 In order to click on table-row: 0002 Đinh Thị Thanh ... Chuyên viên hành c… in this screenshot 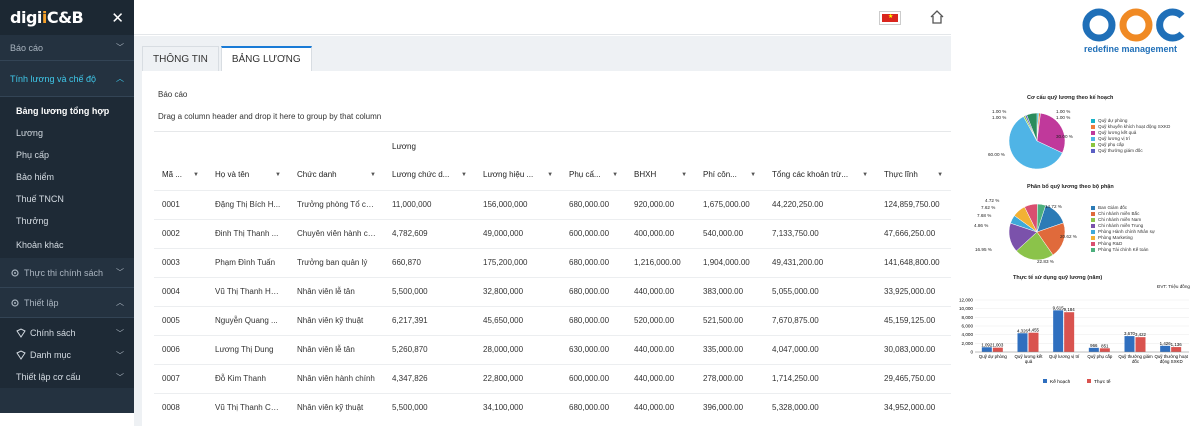, I will do `click(553, 233)`.